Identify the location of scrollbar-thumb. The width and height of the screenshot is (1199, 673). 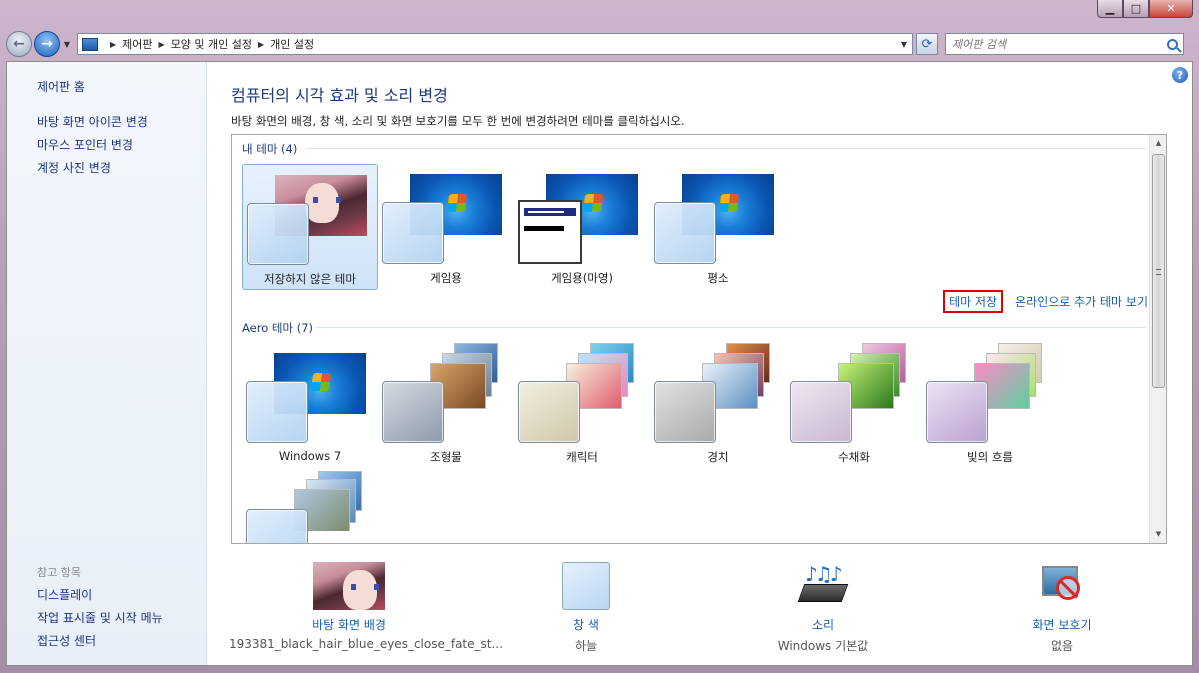
(1158, 271).